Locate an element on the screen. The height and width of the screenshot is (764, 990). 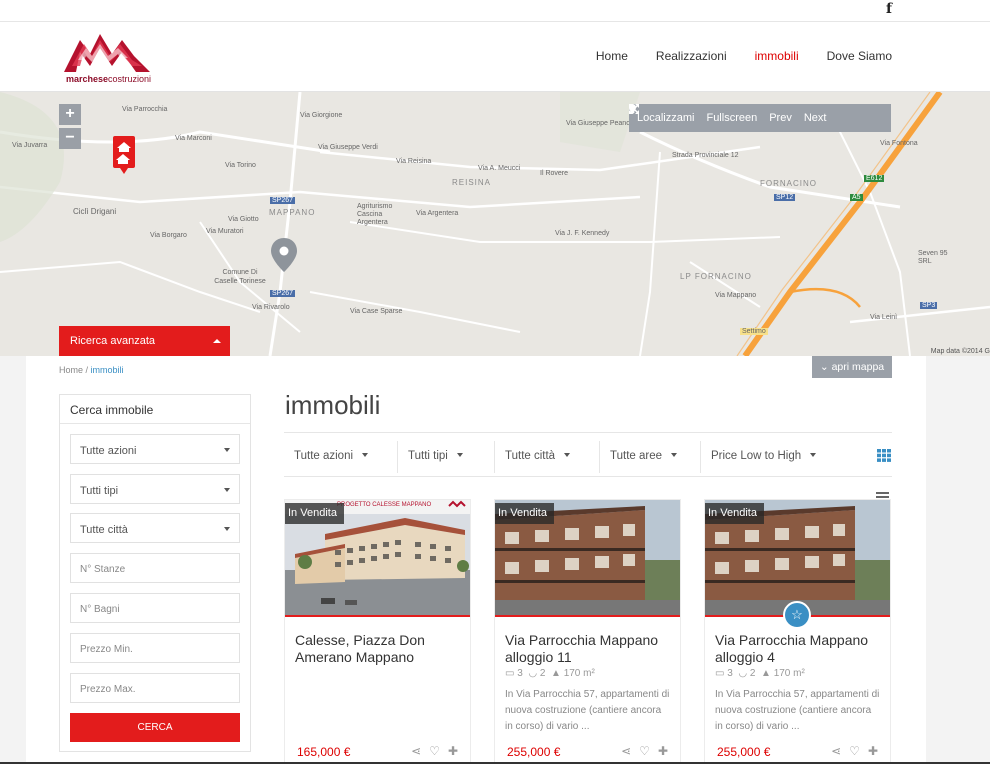
filter-aree: Tutte aree is located at coordinates (643, 457).